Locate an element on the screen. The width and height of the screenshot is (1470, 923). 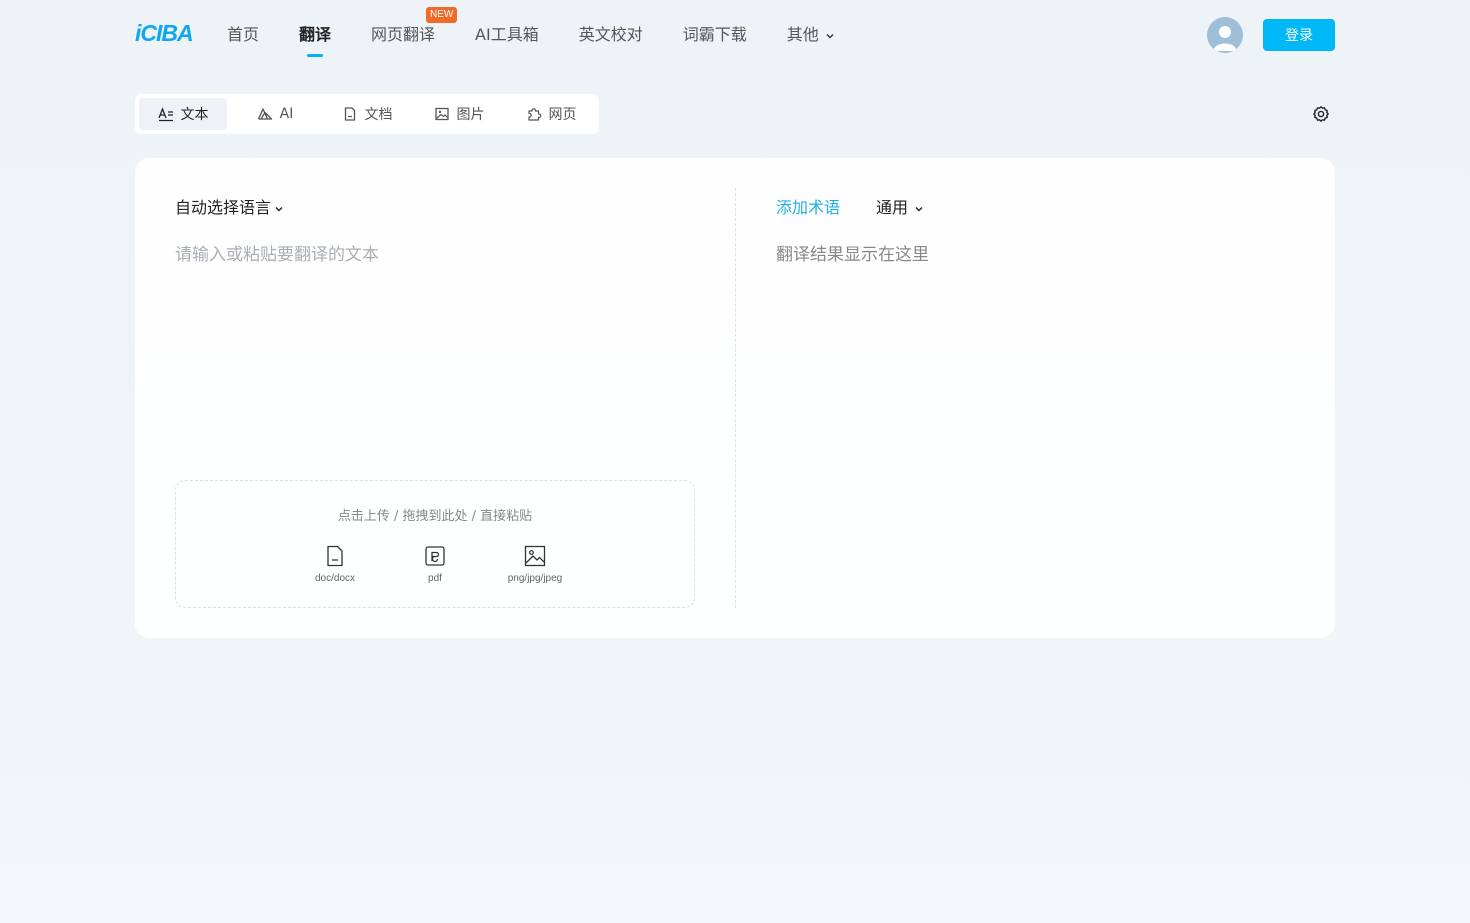
panel-divider is located at coordinates (735, 398).